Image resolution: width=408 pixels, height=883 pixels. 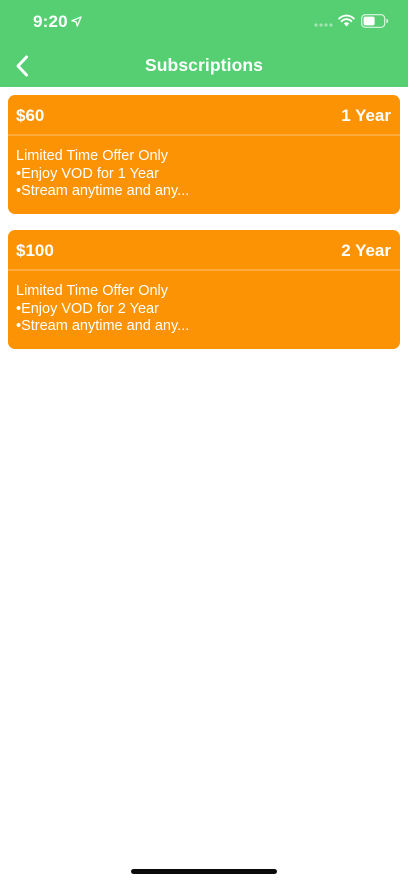 I want to click on status-time: 9:20, so click(x=50, y=21).